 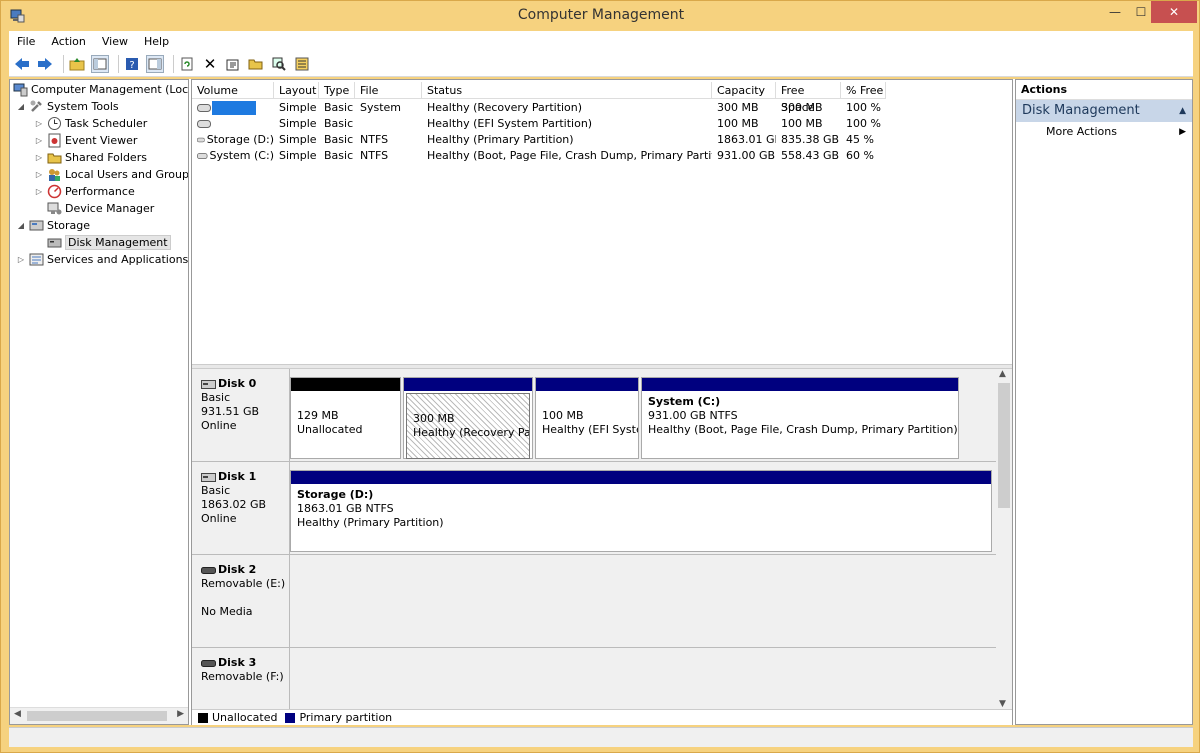 What do you see at coordinates (468, 418) in the screenshot?
I see `partition-recovery: 300 MB Healthy (Recovery Partit` at bounding box center [468, 418].